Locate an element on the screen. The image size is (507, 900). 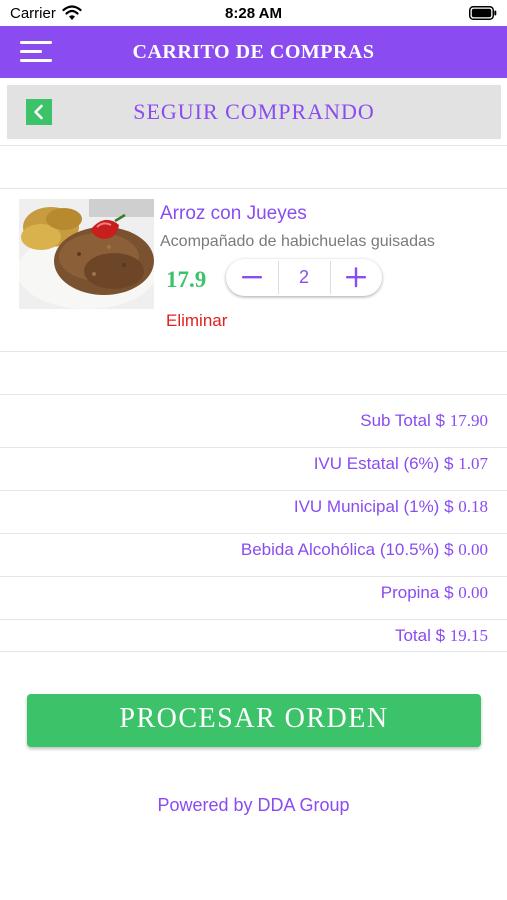
bebida-value: 0.00 is located at coordinates (473, 549).